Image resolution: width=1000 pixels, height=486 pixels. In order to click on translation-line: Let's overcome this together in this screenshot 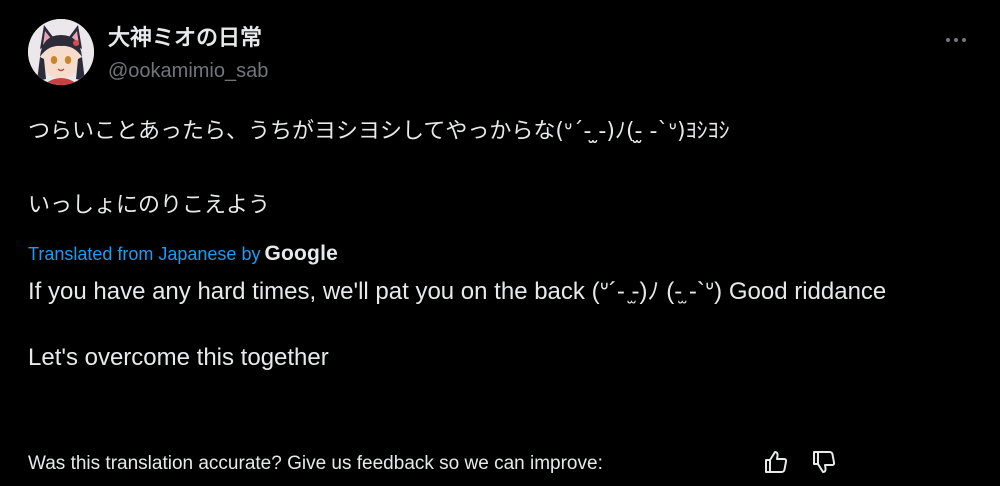, I will do `click(178, 357)`.